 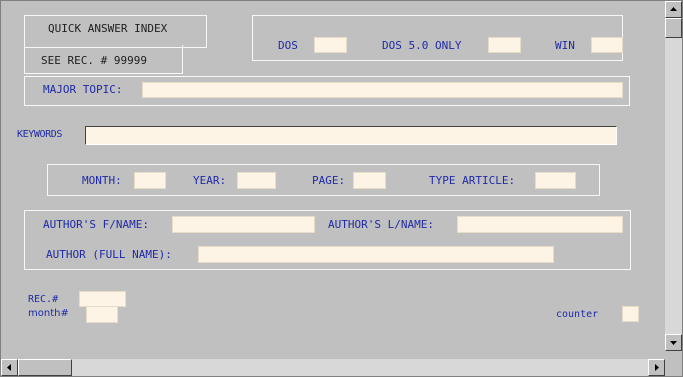 What do you see at coordinates (45, 367) in the screenshot?
I see `horizontal-scroll-thumb` at bounding box center [45, 367].